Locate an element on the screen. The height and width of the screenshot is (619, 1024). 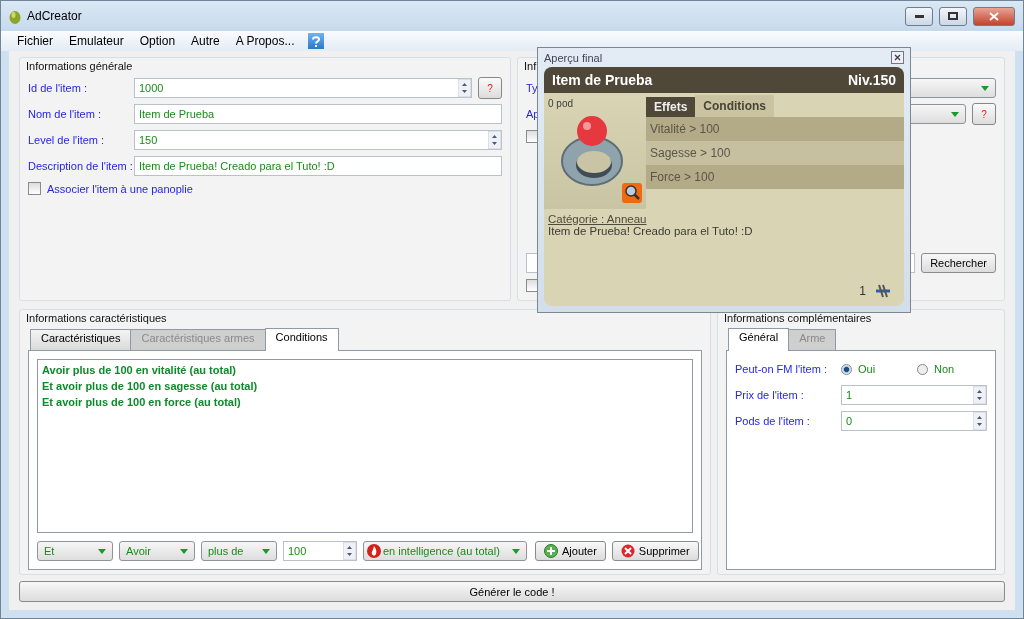
window-title: AdCreator is located at coordinates (55, 16).